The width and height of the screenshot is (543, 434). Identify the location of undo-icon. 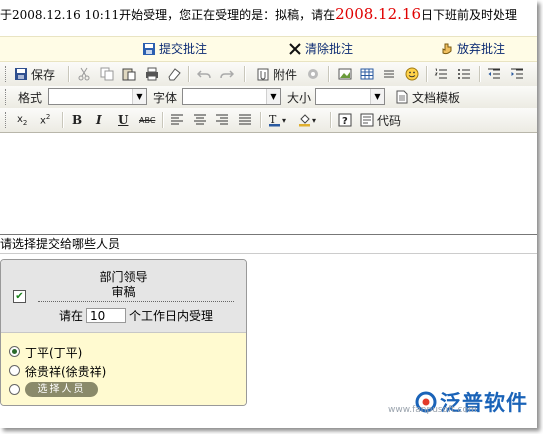
(204, 74).